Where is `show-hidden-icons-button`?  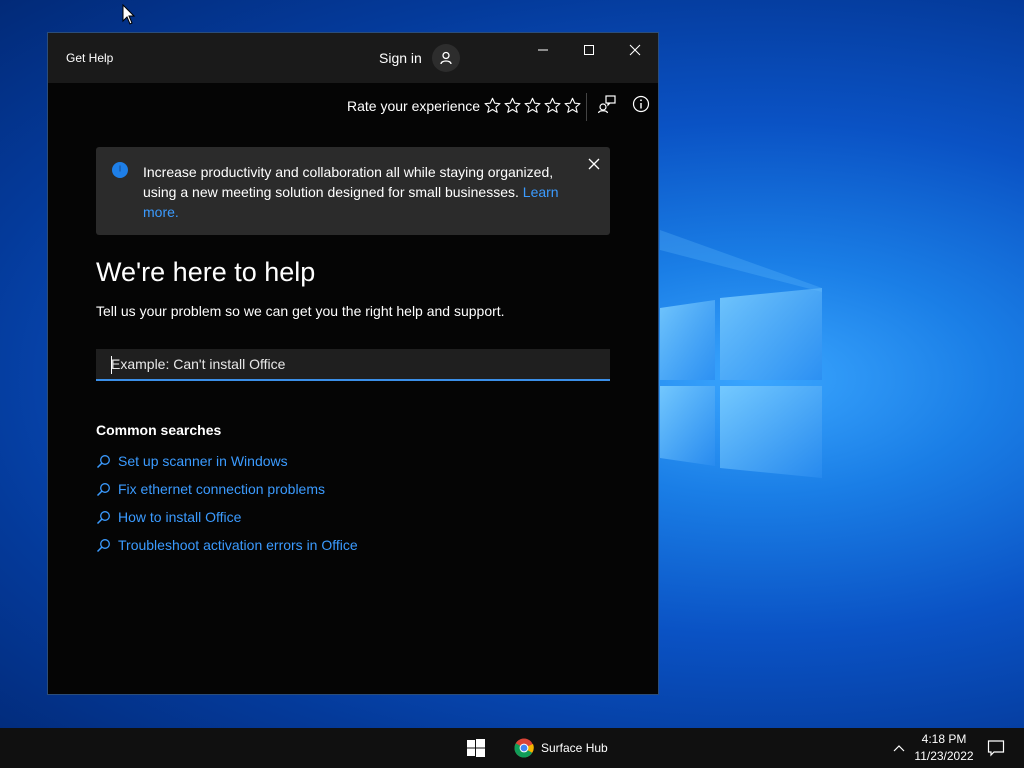 show-hidden-icons-button is located at coordinates (899, 748).